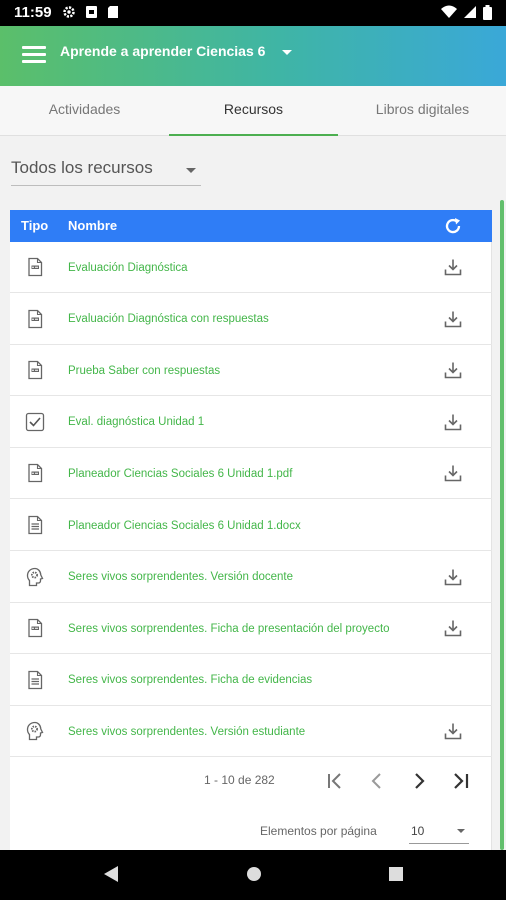  Describe the element at coordinates (502, 525) in the screenshot. I see `scrollbar` at that location.